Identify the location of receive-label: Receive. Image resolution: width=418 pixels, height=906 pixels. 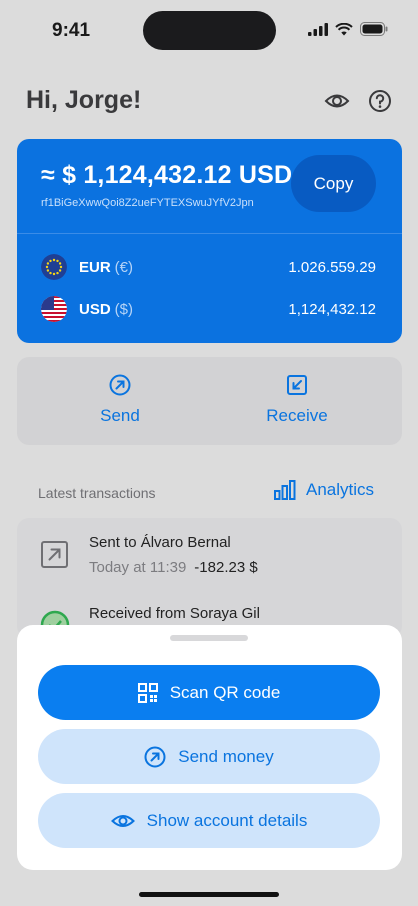
(297, 415).